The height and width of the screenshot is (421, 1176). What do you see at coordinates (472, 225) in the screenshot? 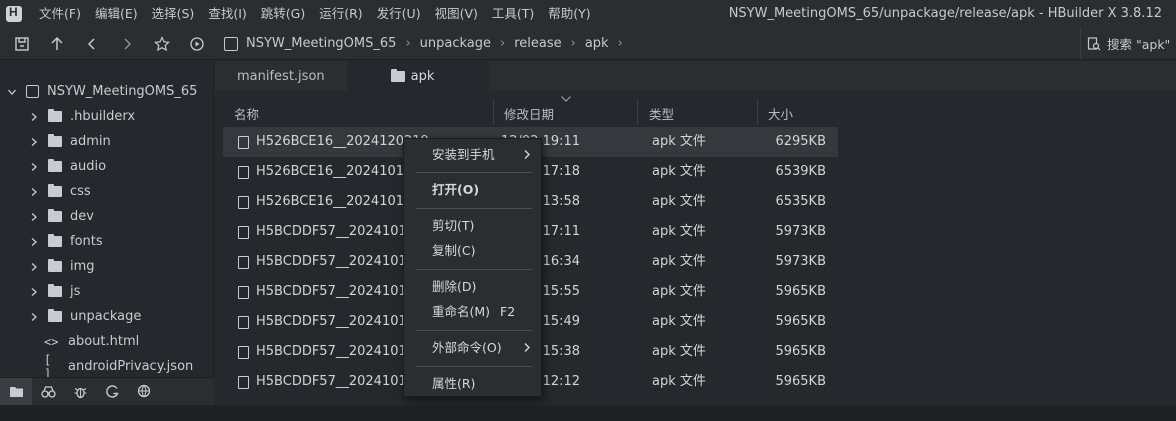
I see `menu-item-cut: 剪切(T)` at bounding box center [472, 225].